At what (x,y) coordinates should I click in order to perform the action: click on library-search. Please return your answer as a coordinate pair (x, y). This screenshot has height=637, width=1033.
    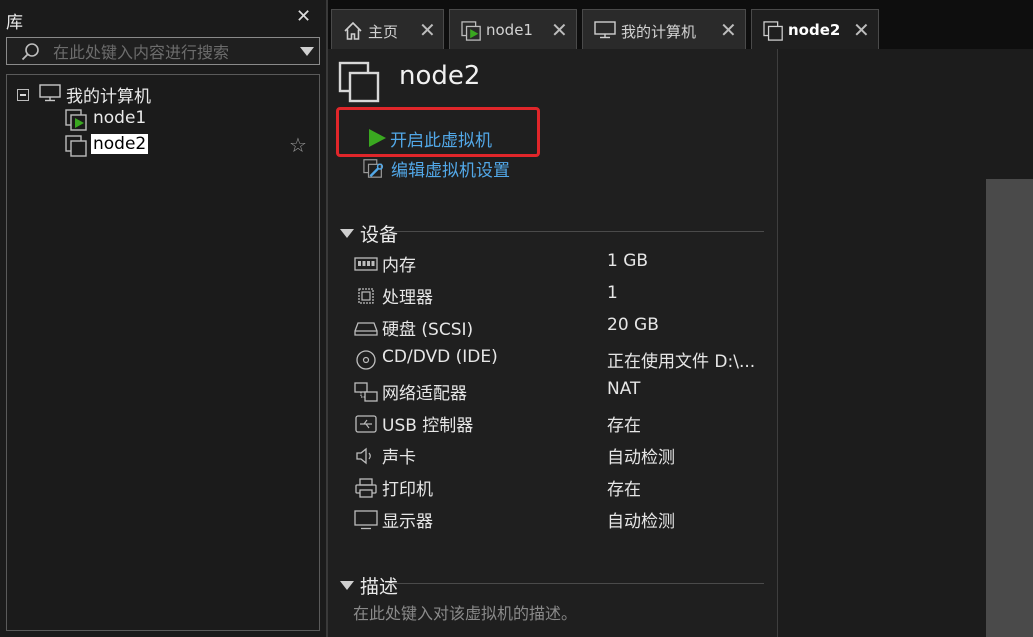
    Looking at the image, I should click on (163, 51).